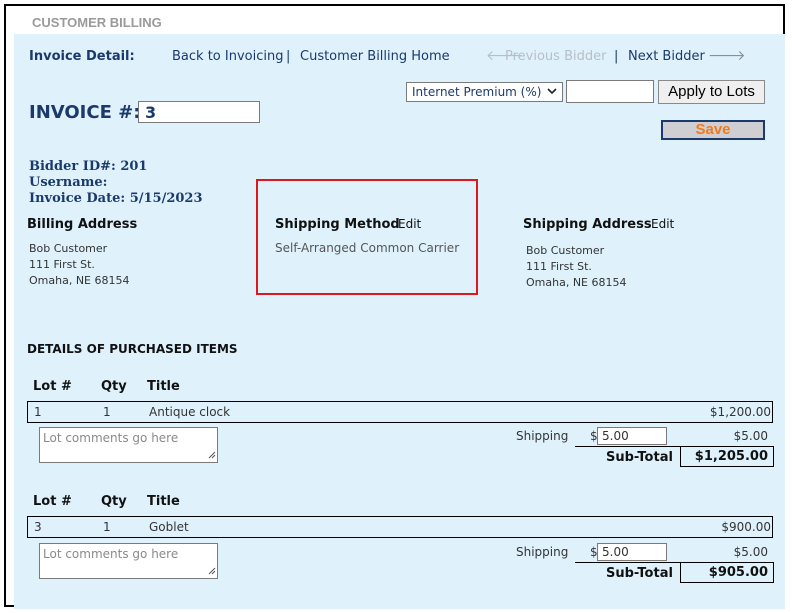 Image resolution: width=792 pixels, height=613 pixels. I want to click on back-to-invoicing-link: Back to Invoicing, so click(227, 56).